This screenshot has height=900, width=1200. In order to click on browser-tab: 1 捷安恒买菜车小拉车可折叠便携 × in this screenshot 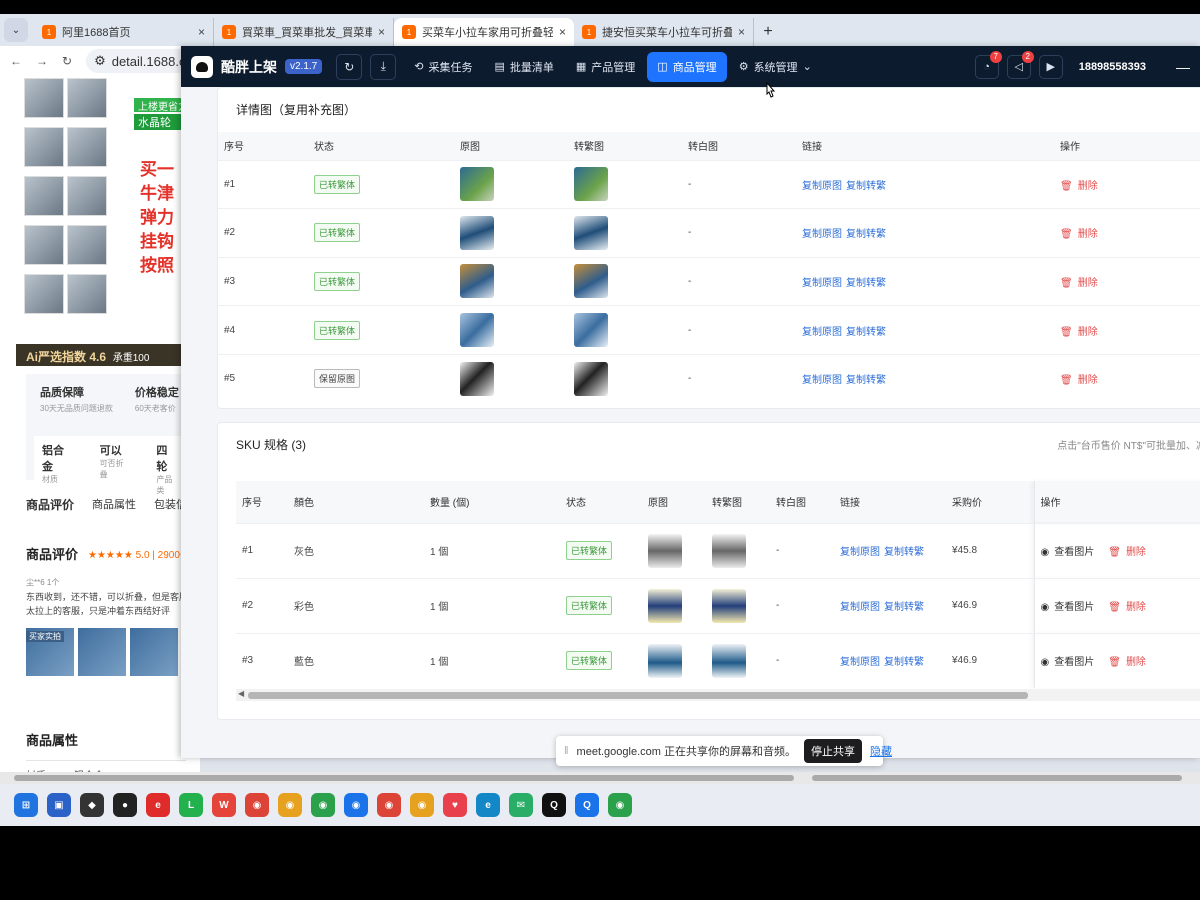, I will do `click(664, 32)`.